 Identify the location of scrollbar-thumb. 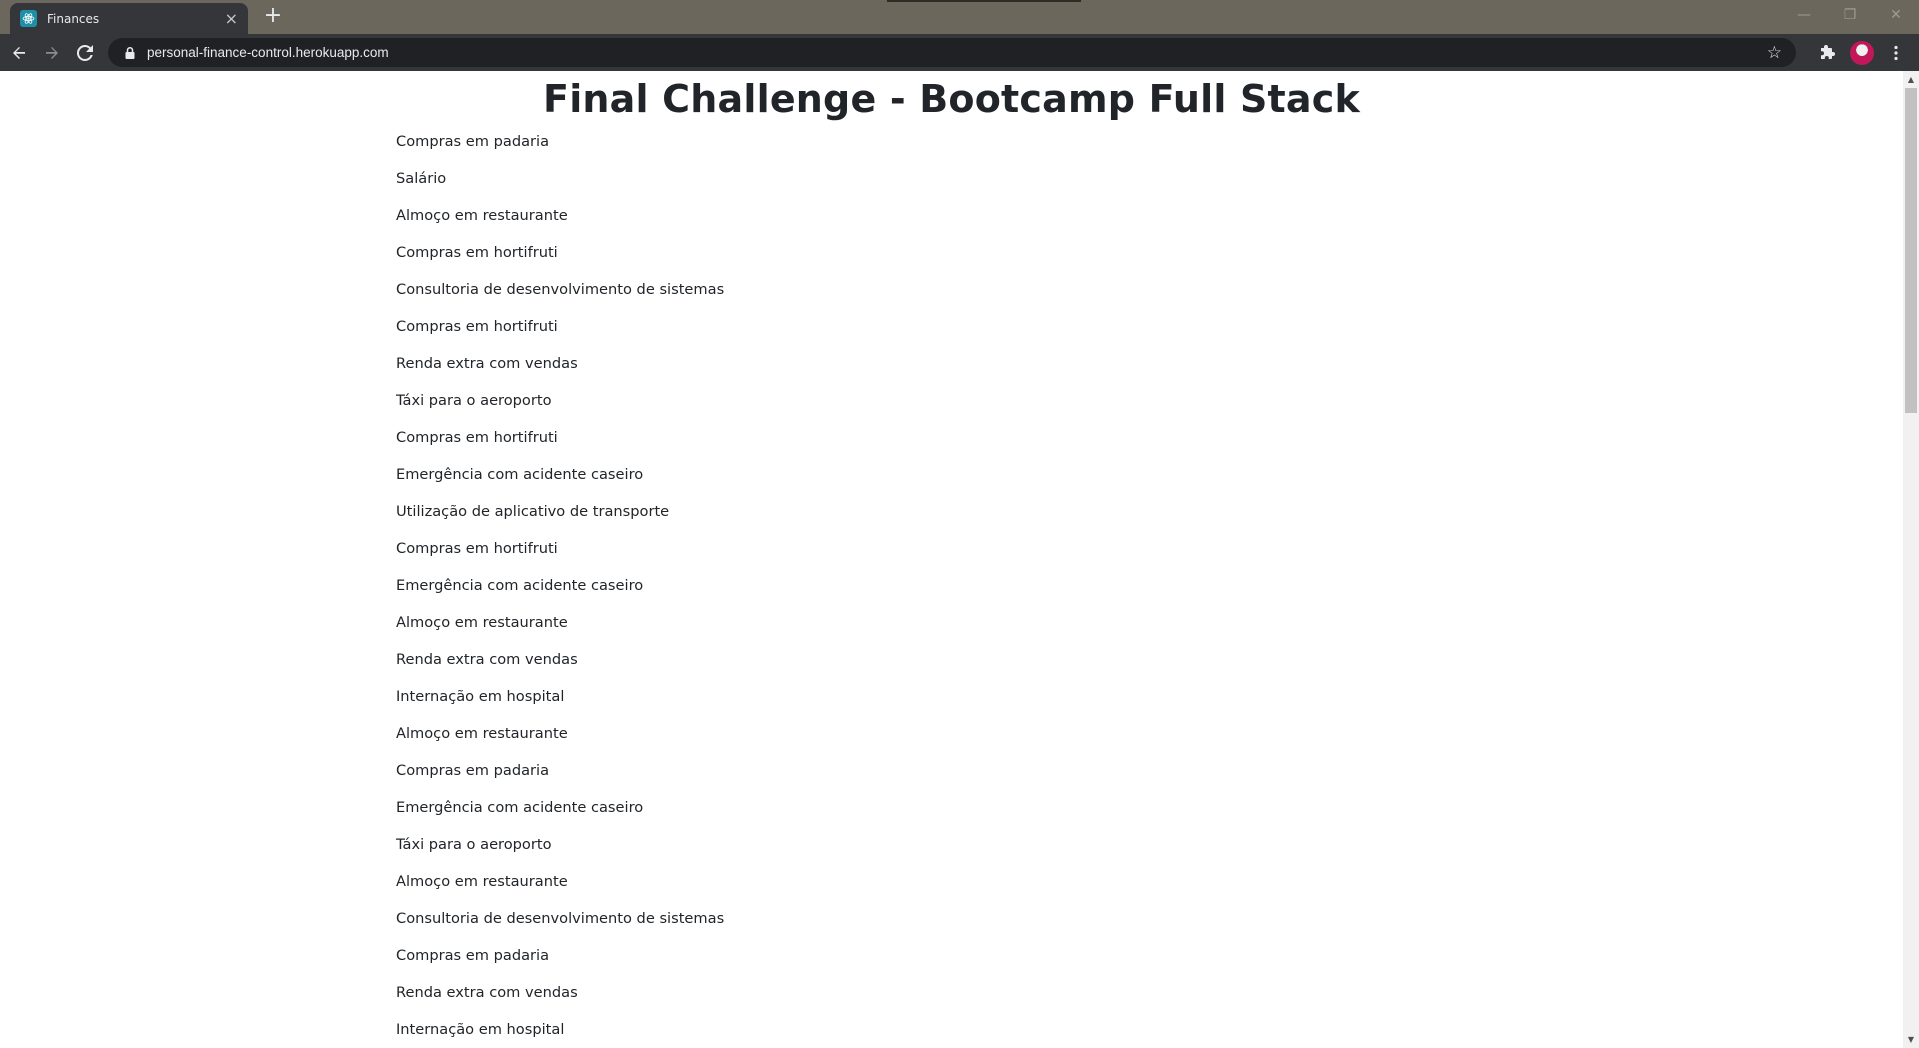
(1911, 250).